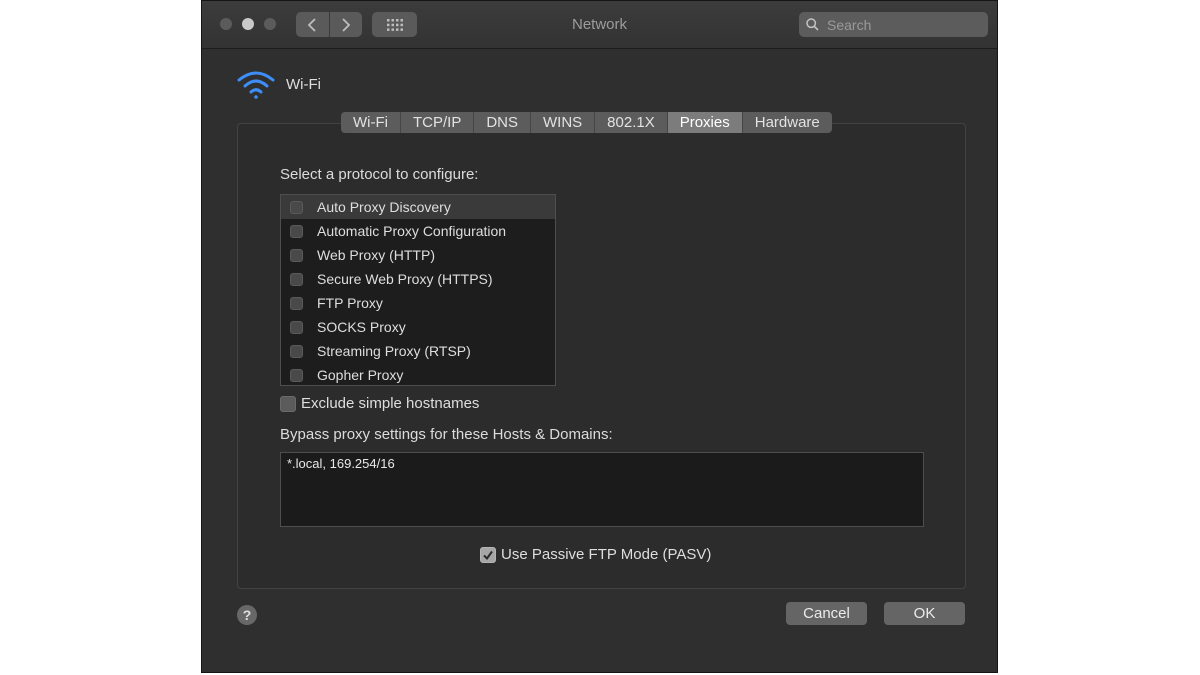 The height and width of the screenshot is (675, 1200). I want to click on protocol-item-automatic-proxy-configuration: Automatic Proxy Configuration, so click(418, 231).